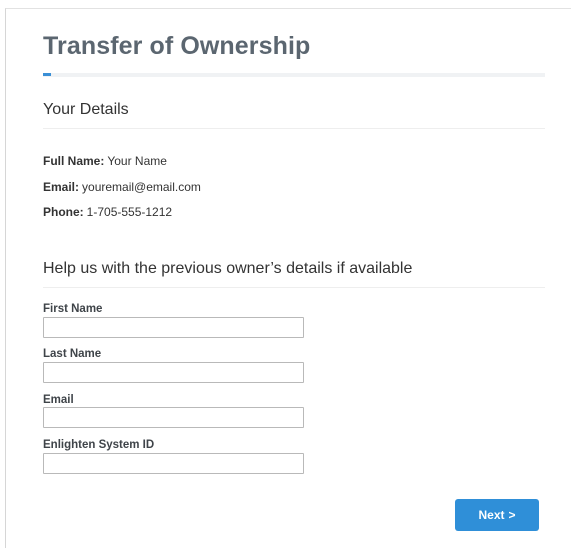  Describe the element at coordinates (294, 287) in the screenshot. I see `previous-owner-divider` at that location.